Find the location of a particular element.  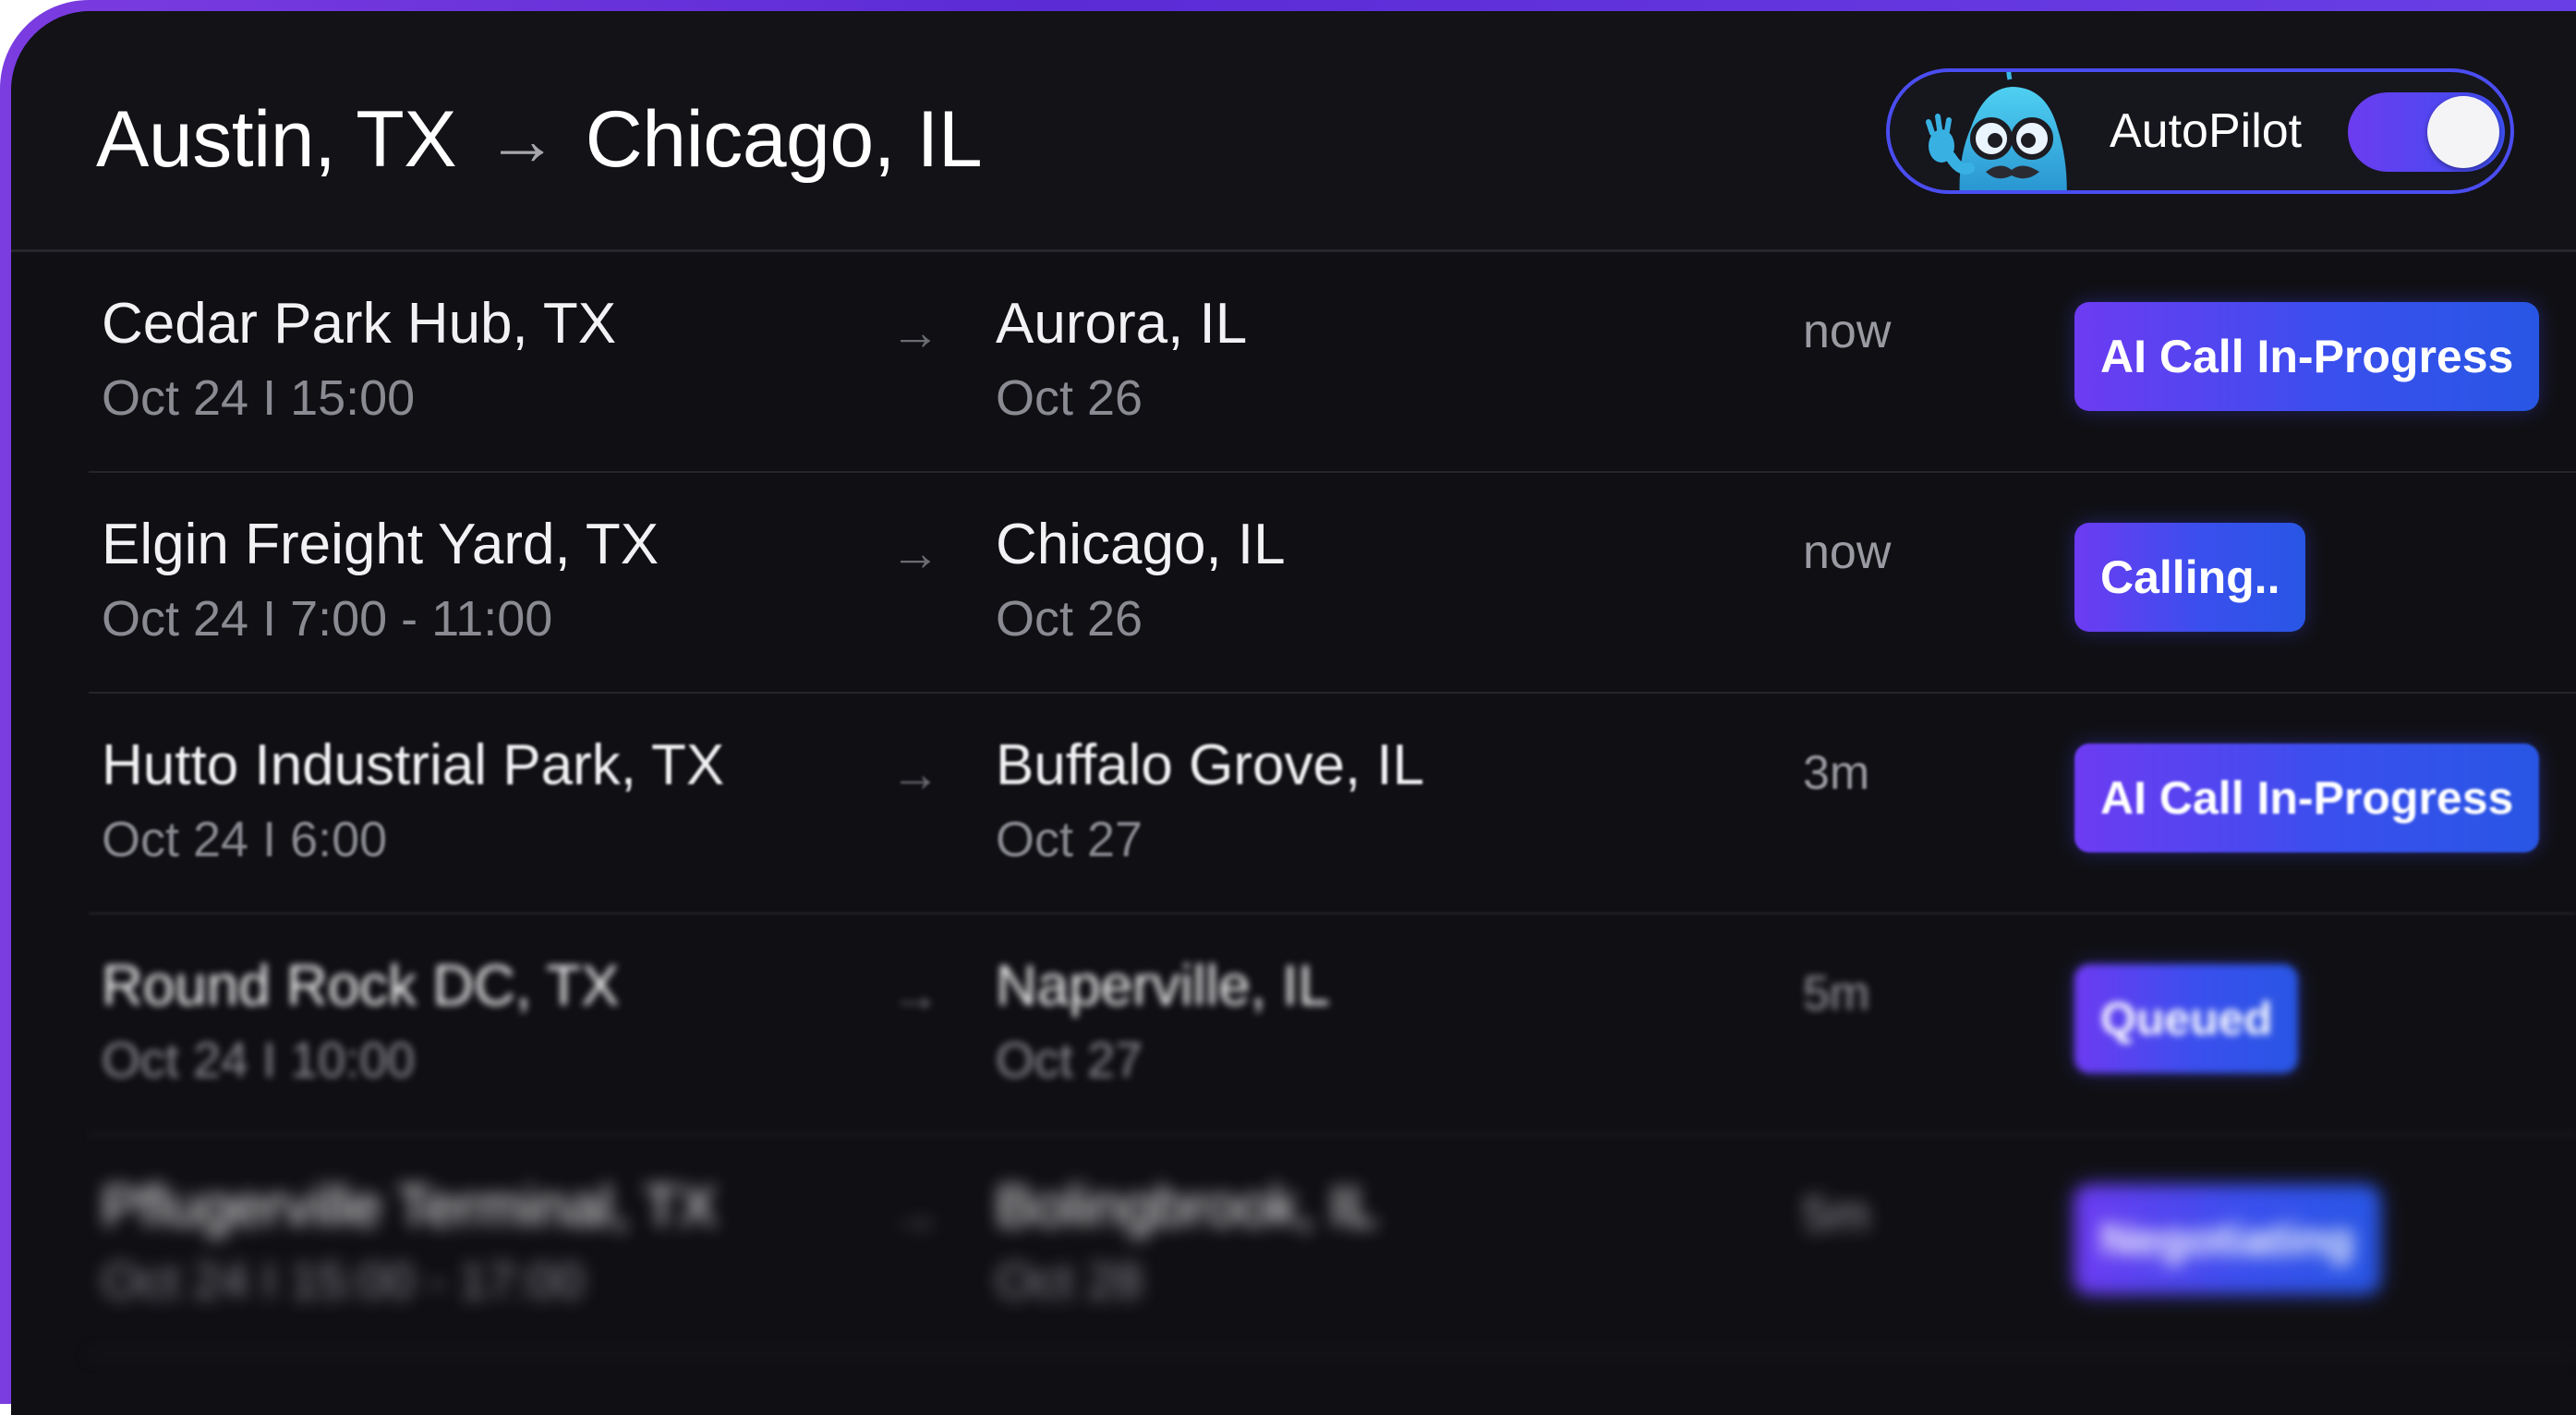

mascot-avatar-icon is located at coordinates (1996, 131).